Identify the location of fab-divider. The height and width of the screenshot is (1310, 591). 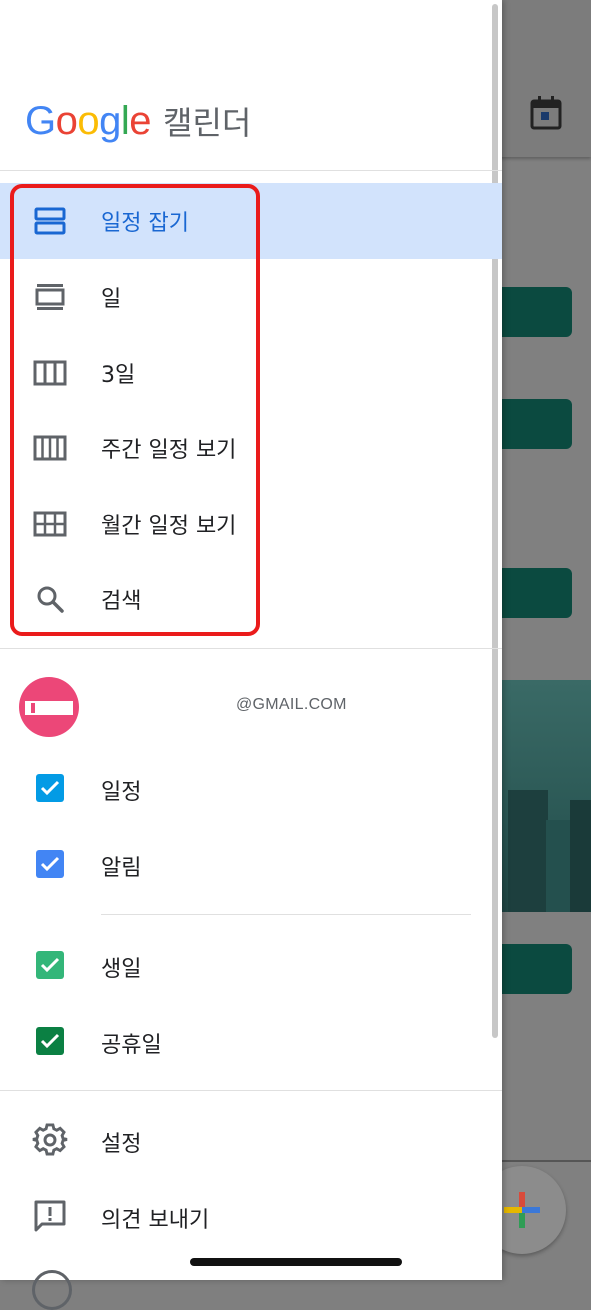
(545, 1161).